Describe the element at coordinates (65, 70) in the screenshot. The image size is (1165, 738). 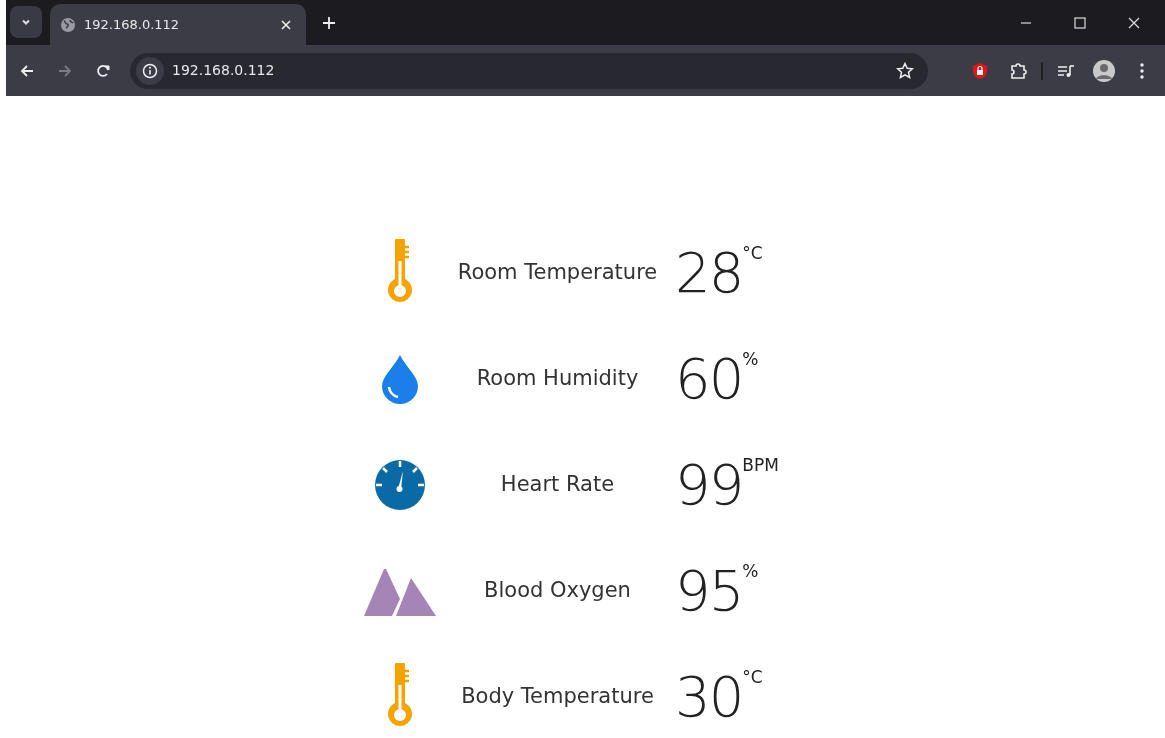
I see `forward-arrow-icon` at that location.